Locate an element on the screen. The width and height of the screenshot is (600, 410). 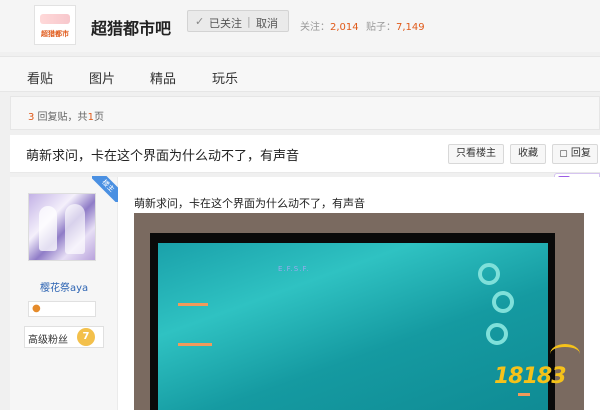
user-badge: ● is located at coordinates (62, 309).